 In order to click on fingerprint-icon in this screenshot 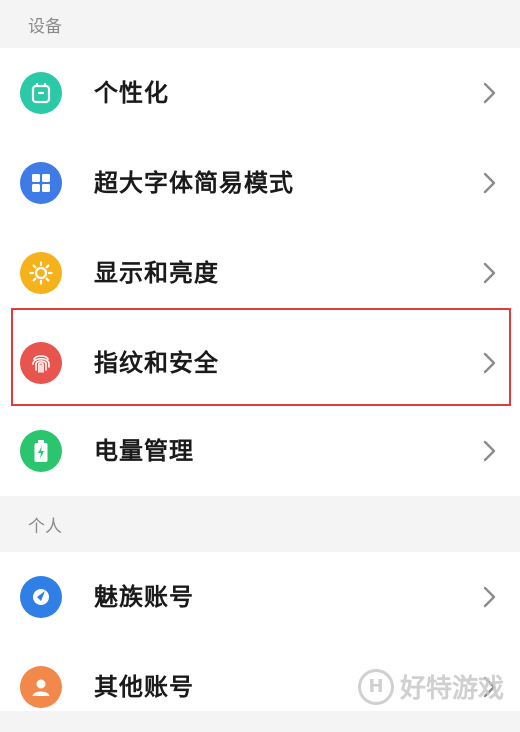, I will do `click(41, 363)`.